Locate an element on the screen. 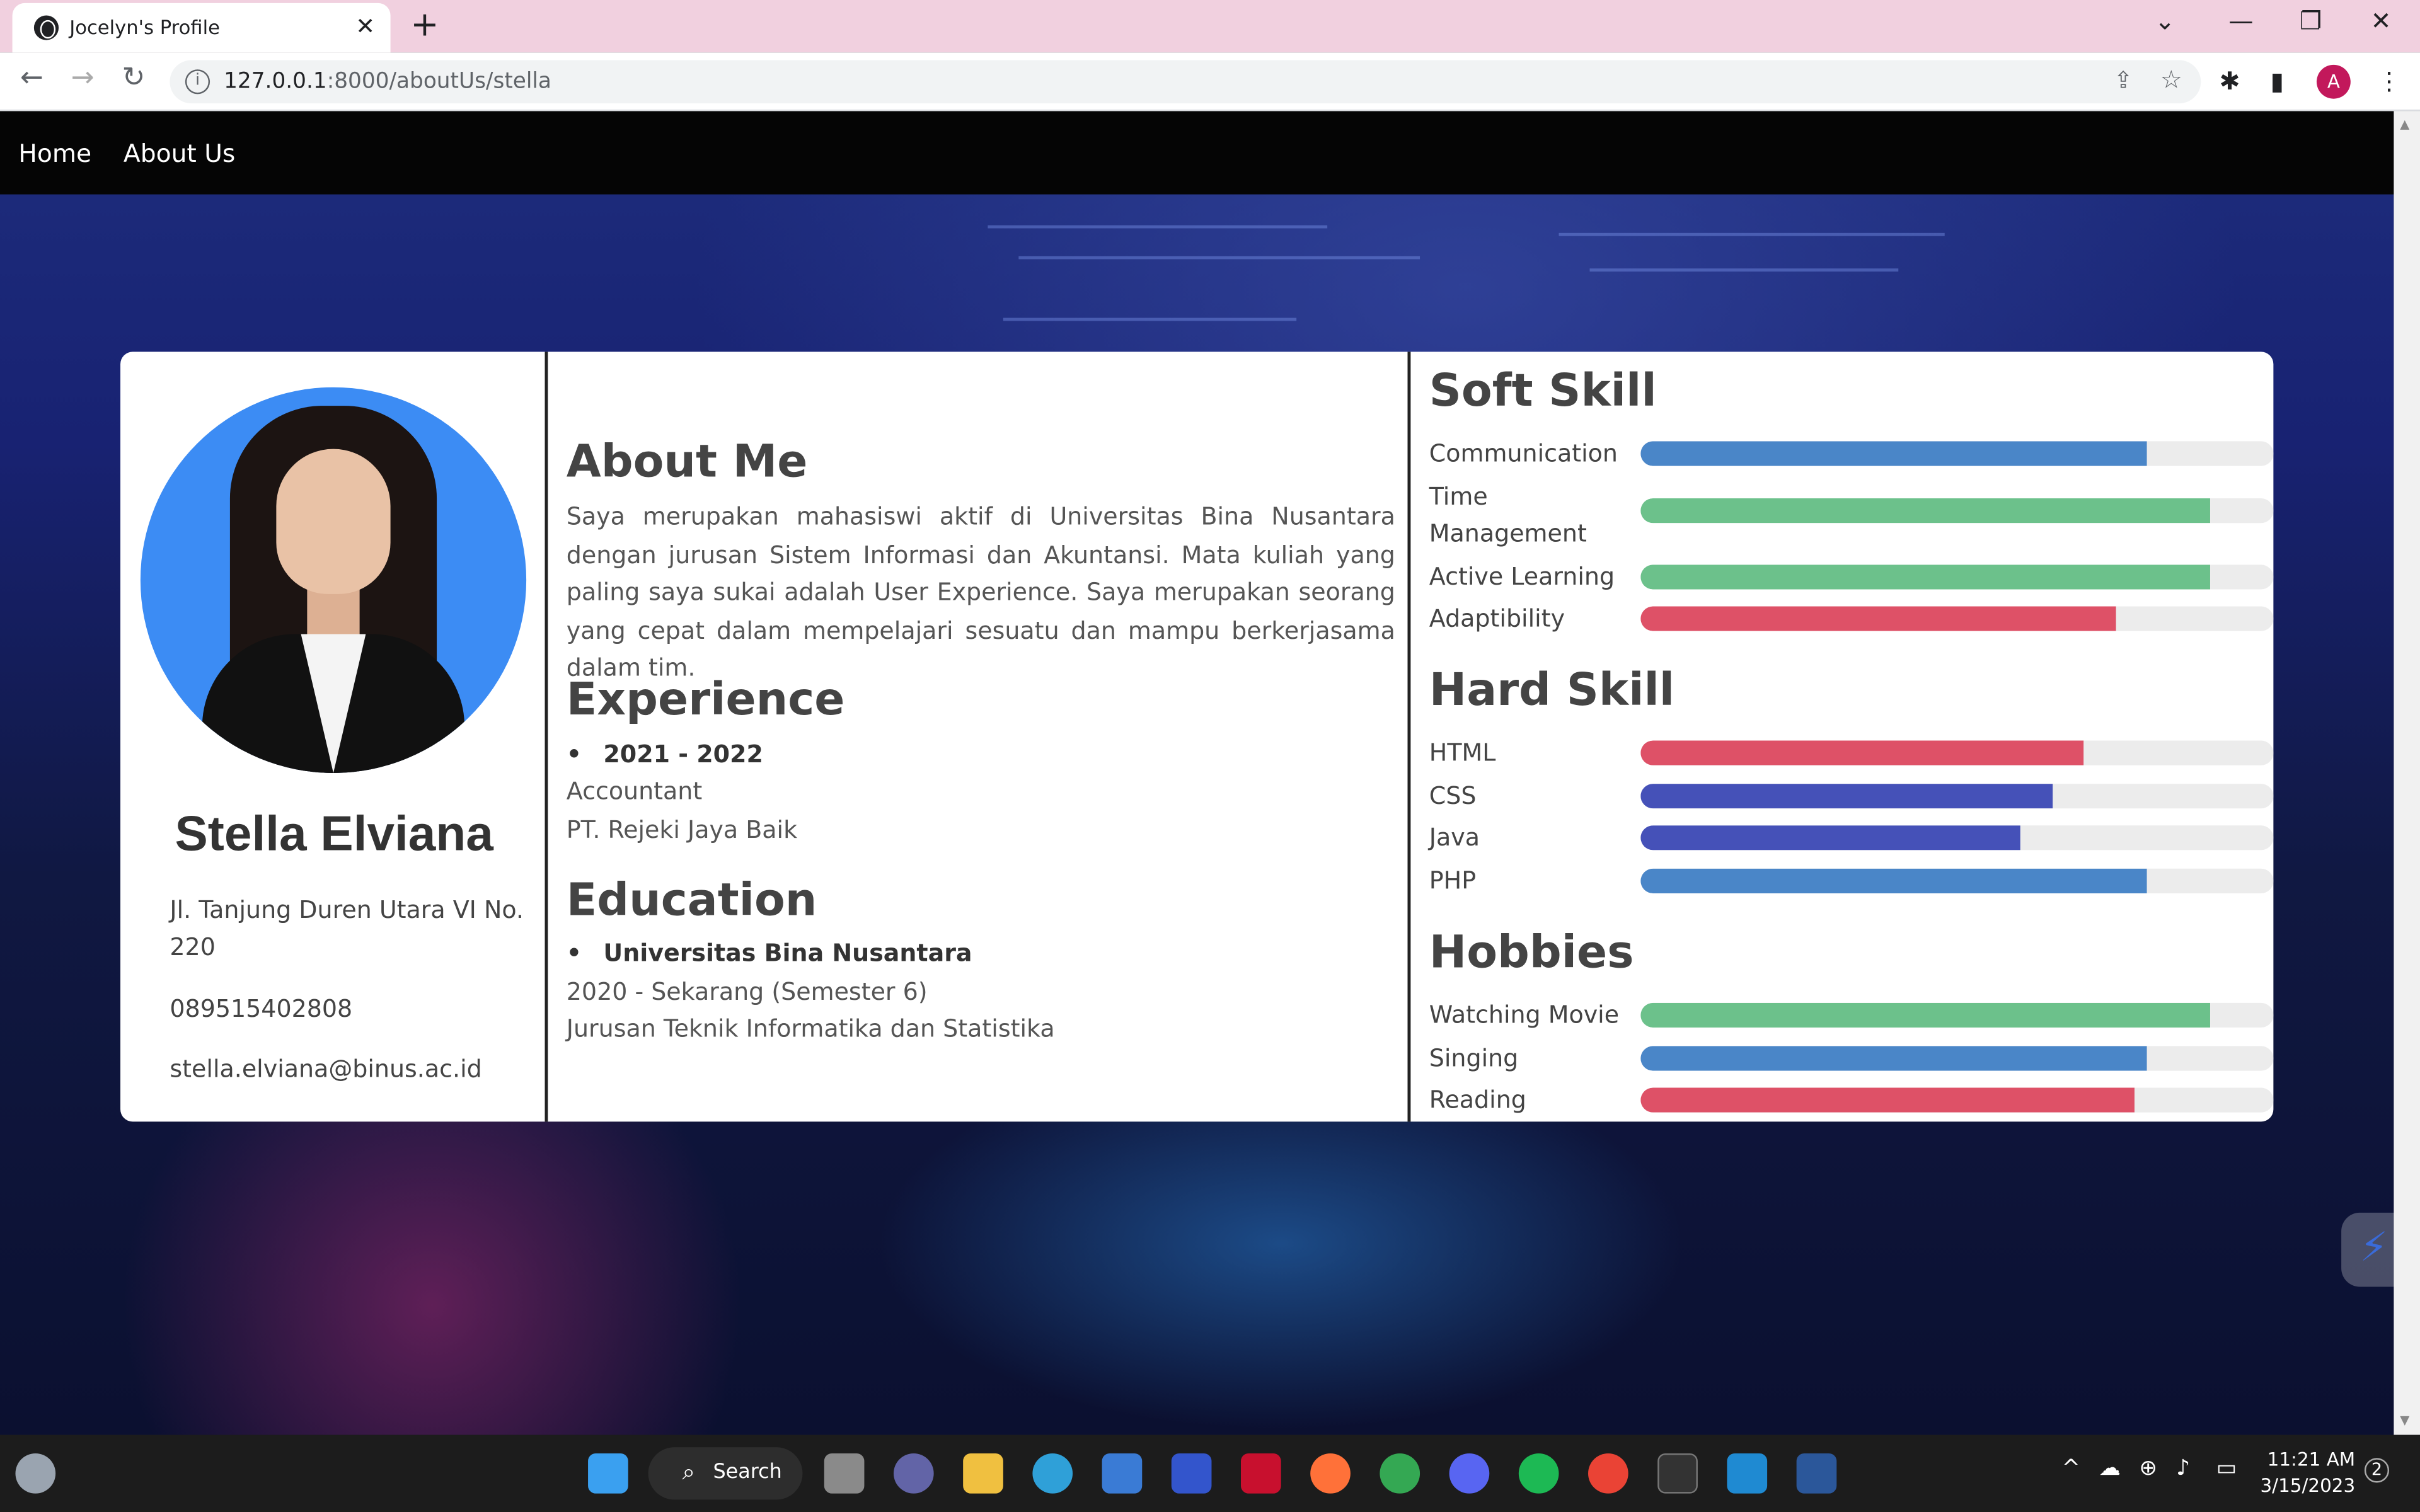  reload-icon: ↻ is located at coordinates (133, 78).